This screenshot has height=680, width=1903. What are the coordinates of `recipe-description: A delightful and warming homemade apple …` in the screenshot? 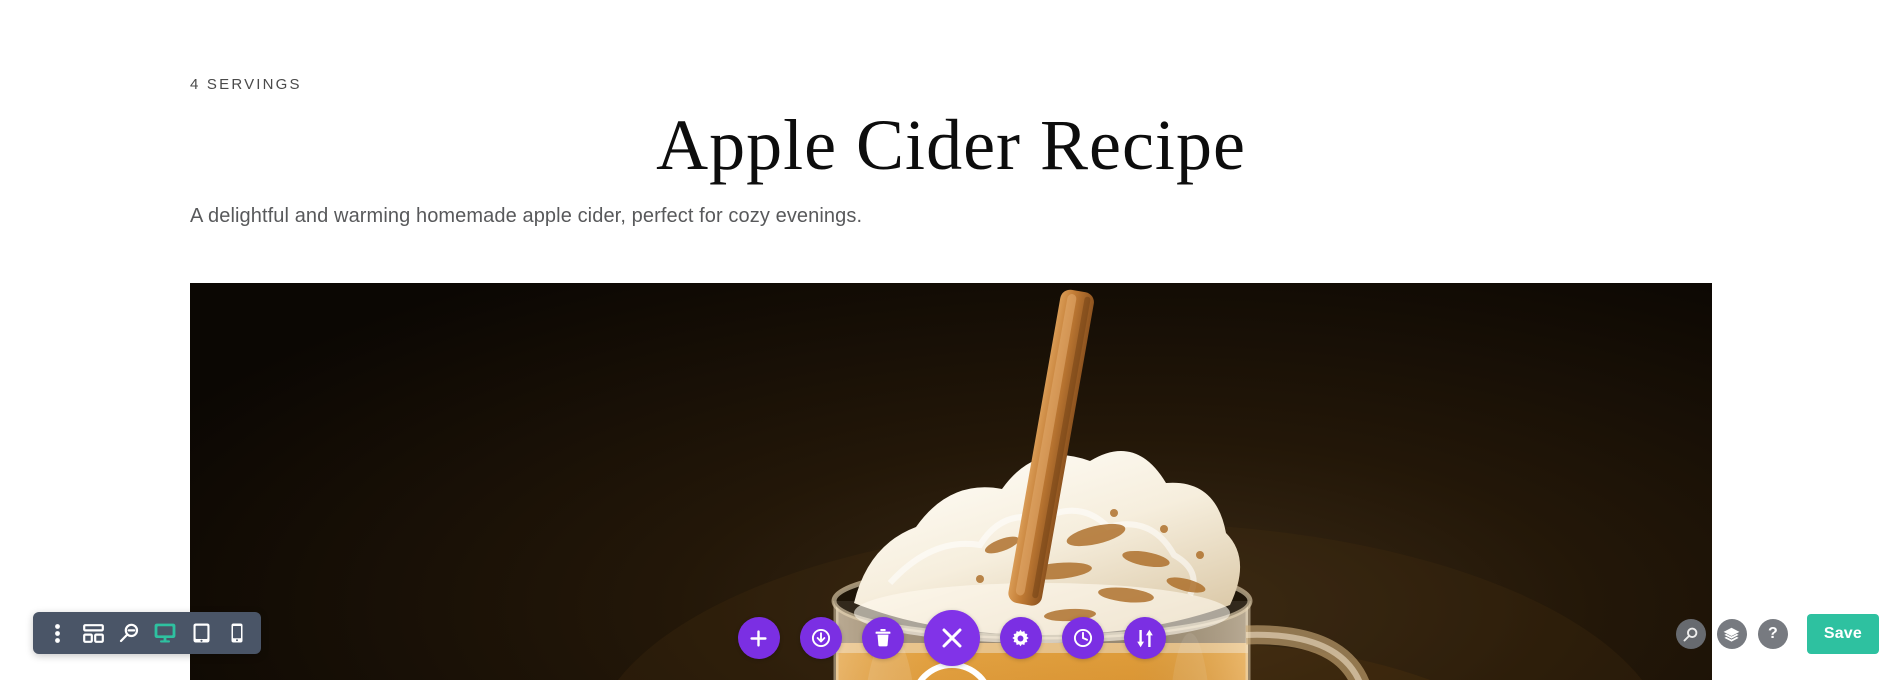 It's located at (526, 216).